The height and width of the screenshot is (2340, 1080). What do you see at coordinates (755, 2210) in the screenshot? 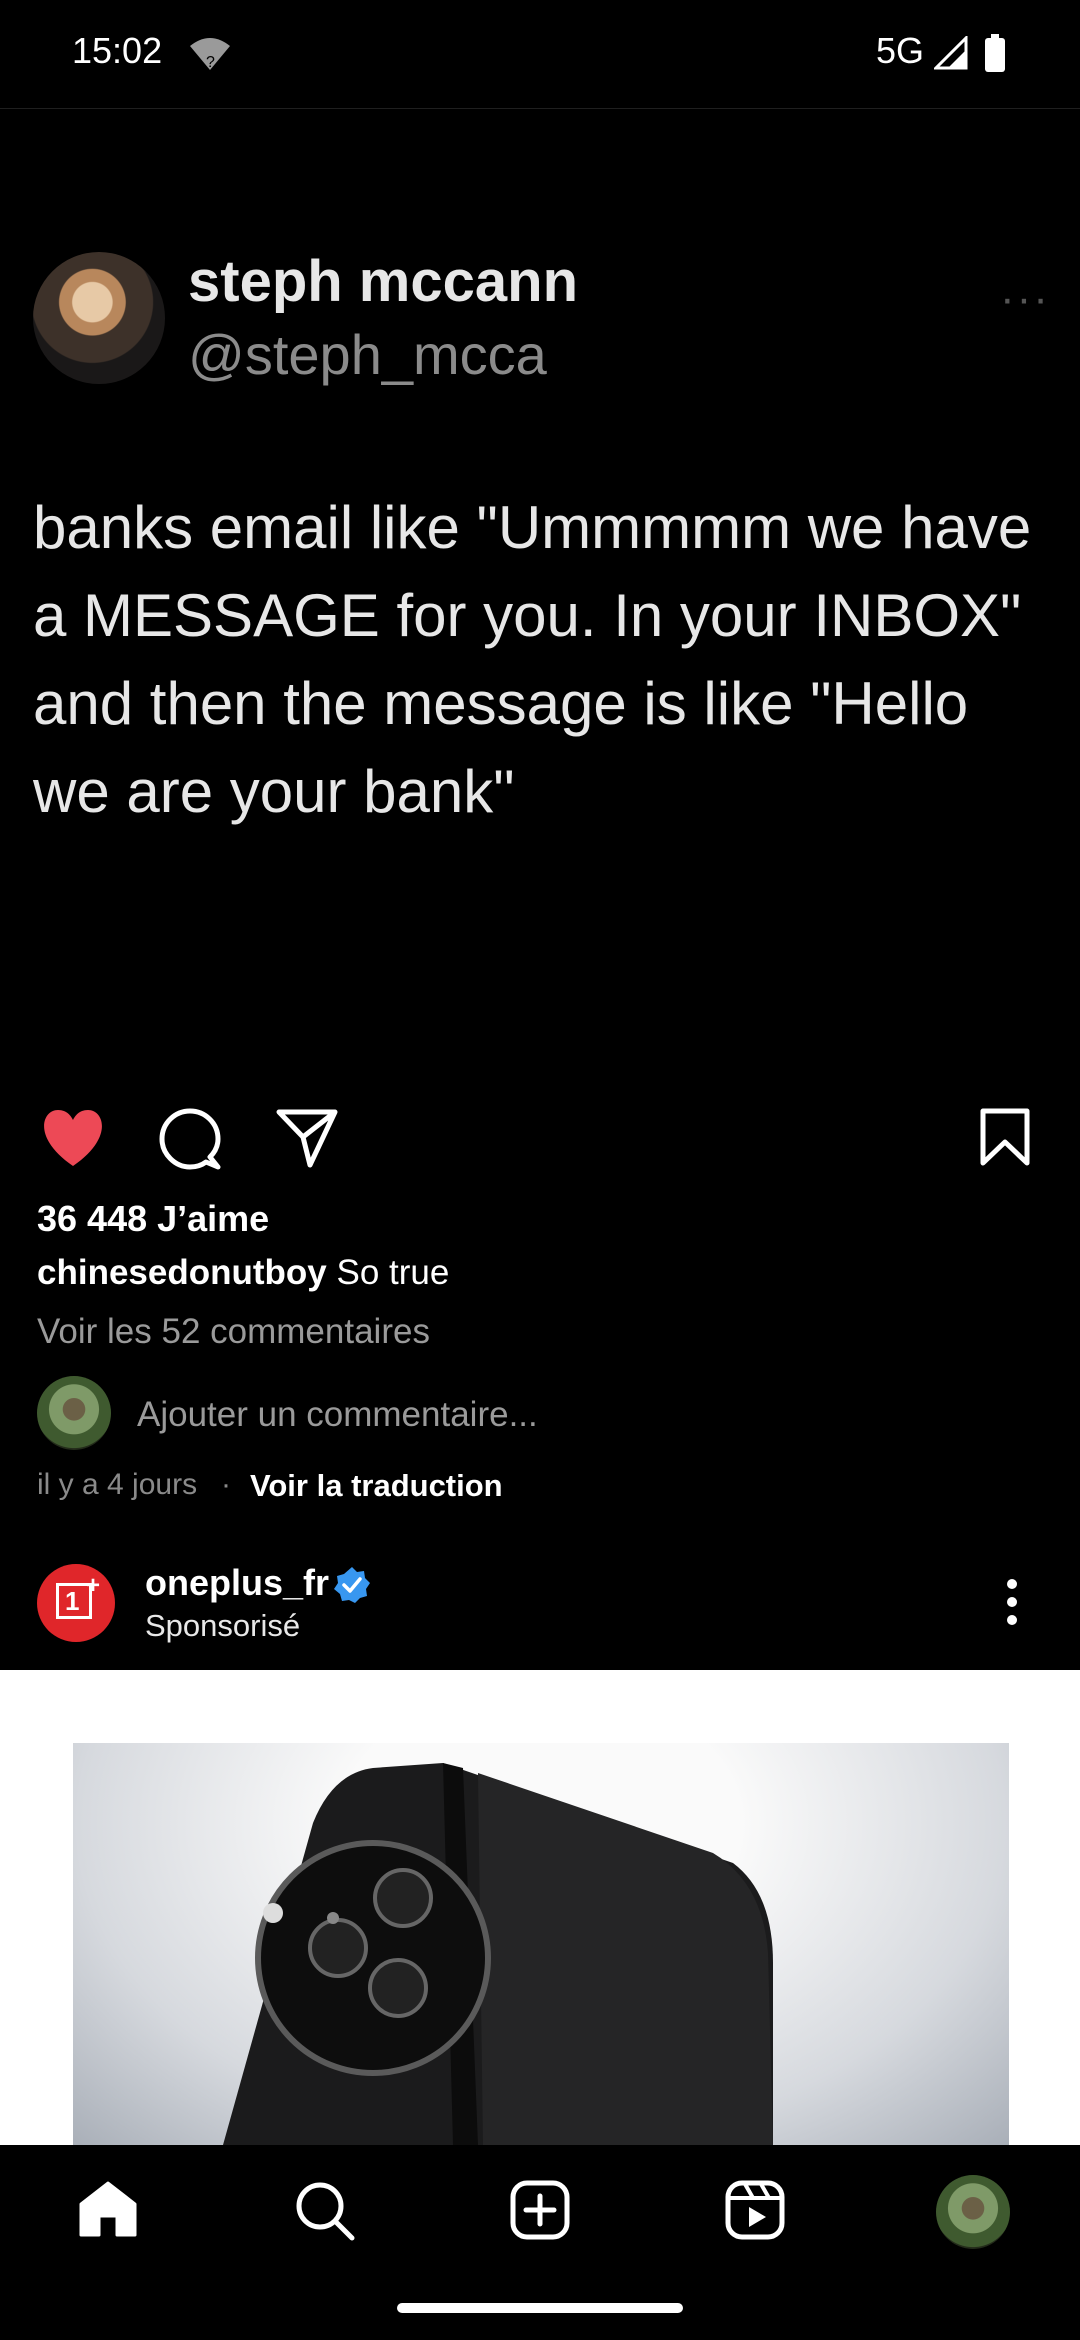
I see `reels-icon` at bounding box center [755, 2210].